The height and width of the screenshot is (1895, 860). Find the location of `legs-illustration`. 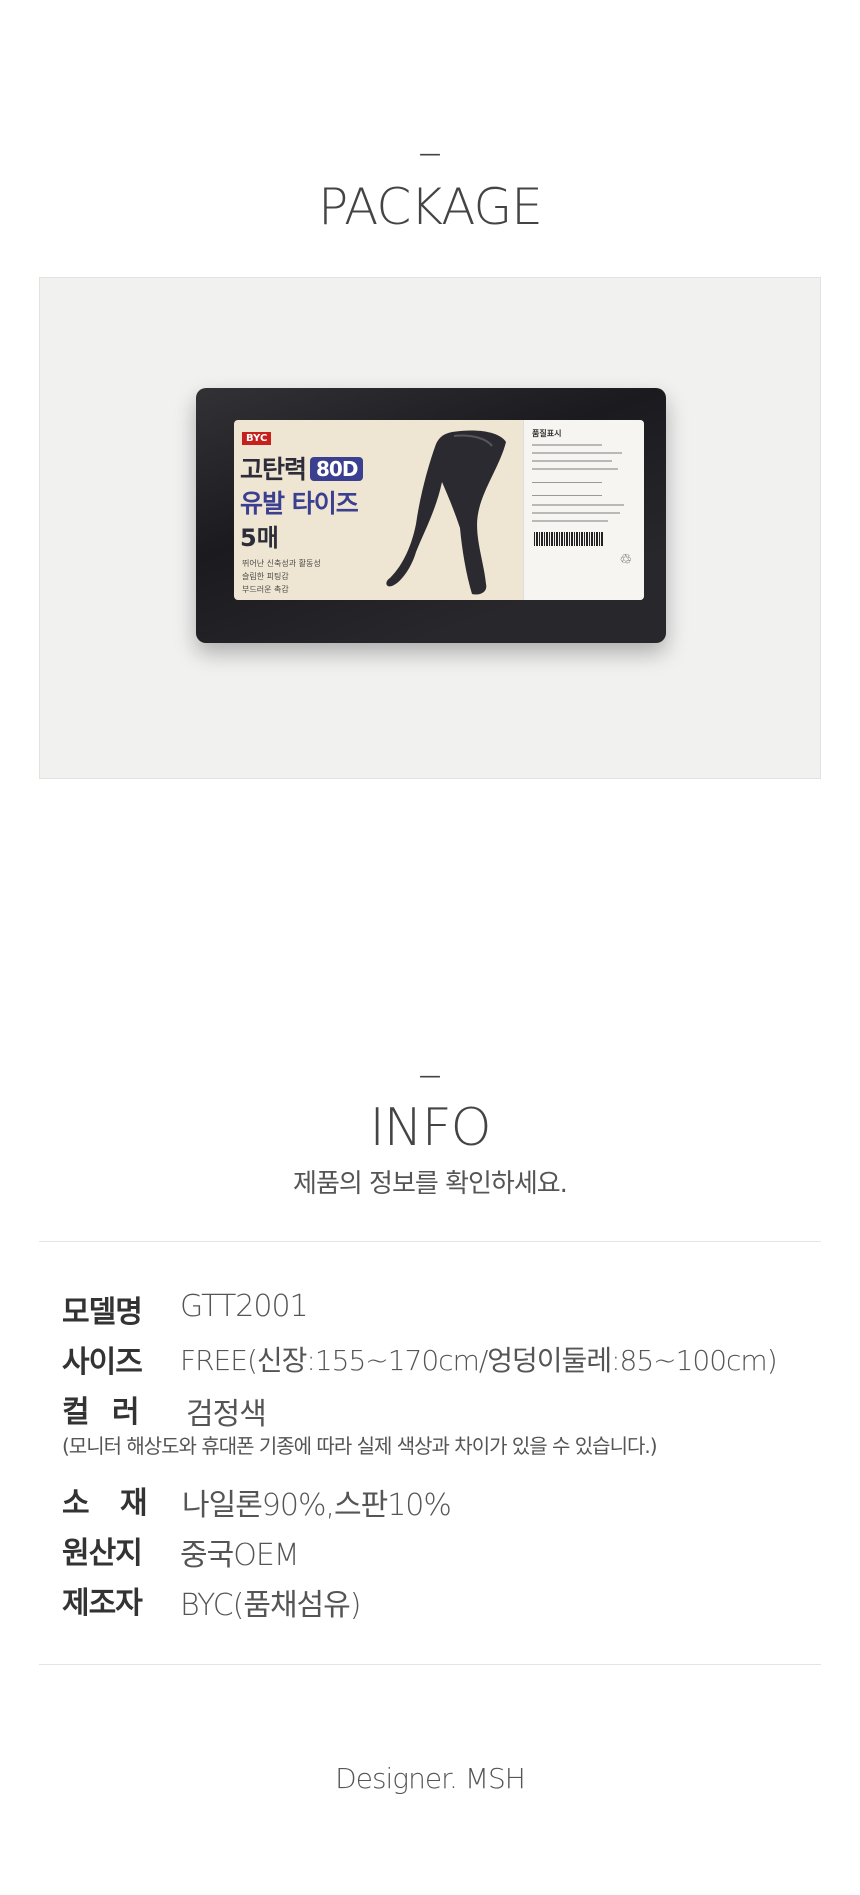

legs-illustration is located at coordinates (446, 512).